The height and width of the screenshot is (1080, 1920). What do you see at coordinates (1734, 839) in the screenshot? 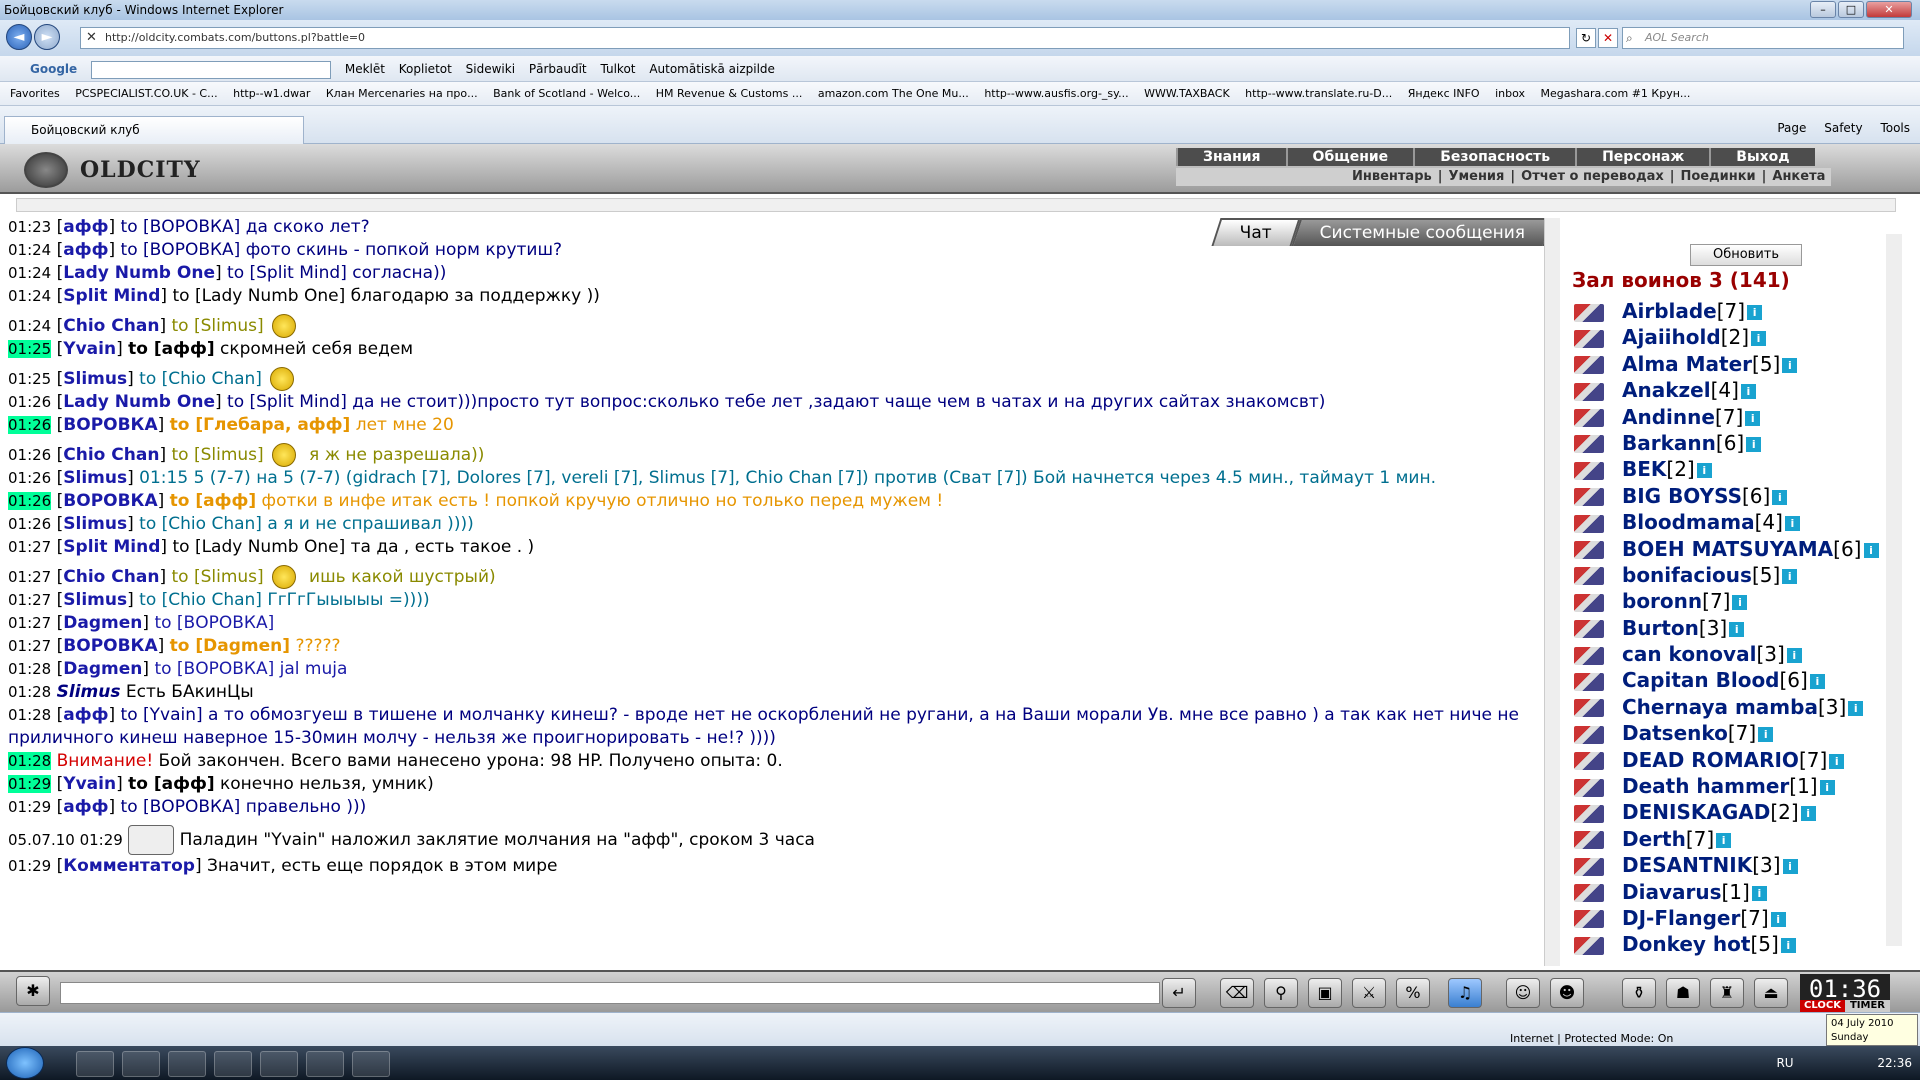
I see `player-row: Derth[7] i` at bounding box center [1734, 839].